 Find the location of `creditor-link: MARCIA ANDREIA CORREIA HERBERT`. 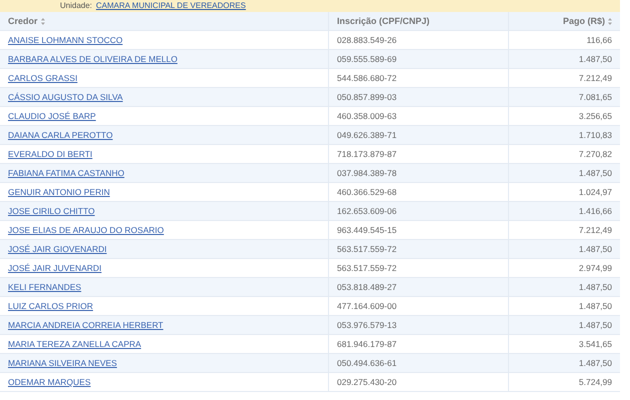

creditor-link: MARCIA ANDREIA CORREIA HERBERT is located at coordinates (86, 325).